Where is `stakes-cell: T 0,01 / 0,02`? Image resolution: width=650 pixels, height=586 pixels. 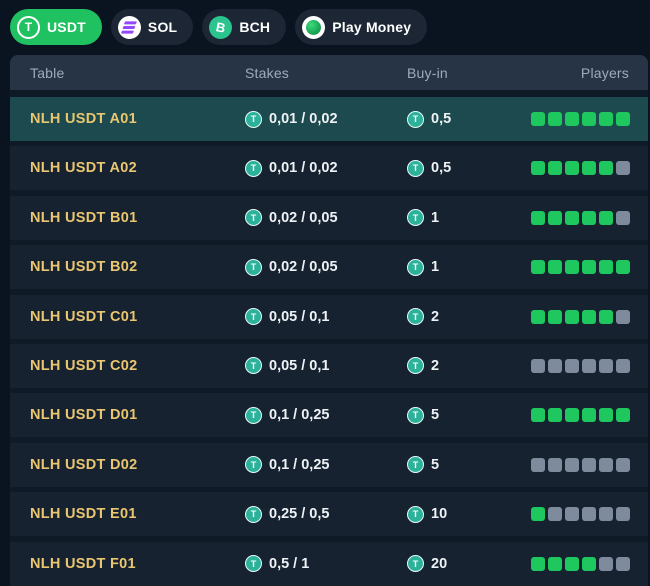
stakes-cell: T 0,01 / 0,02 is located at coordinates (291, 119).